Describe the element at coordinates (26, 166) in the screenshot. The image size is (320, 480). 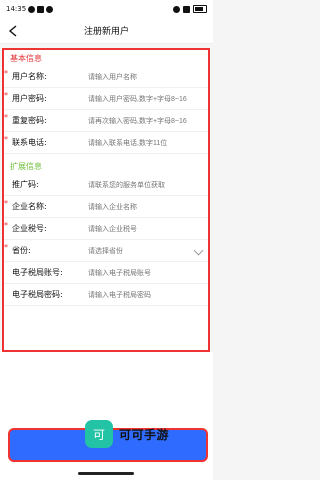
I see `section-title: 扩展信息` at that location.